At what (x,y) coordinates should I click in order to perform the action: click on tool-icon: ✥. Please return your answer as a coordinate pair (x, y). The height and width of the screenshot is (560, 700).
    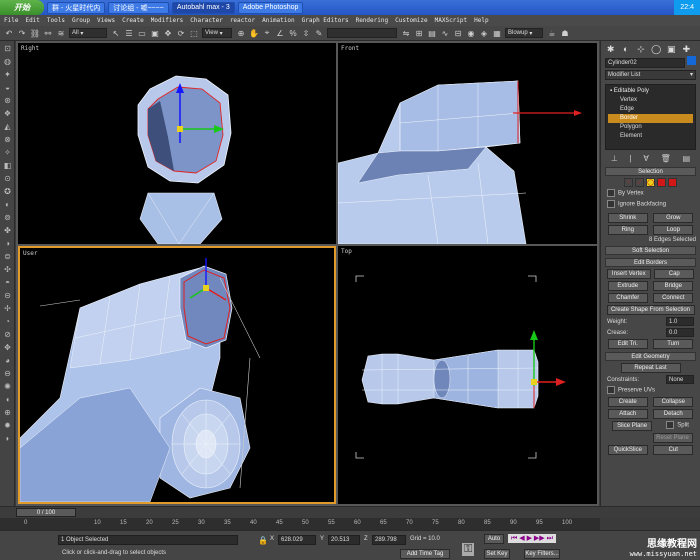
    Looking at the image, I should click on (7, 348).